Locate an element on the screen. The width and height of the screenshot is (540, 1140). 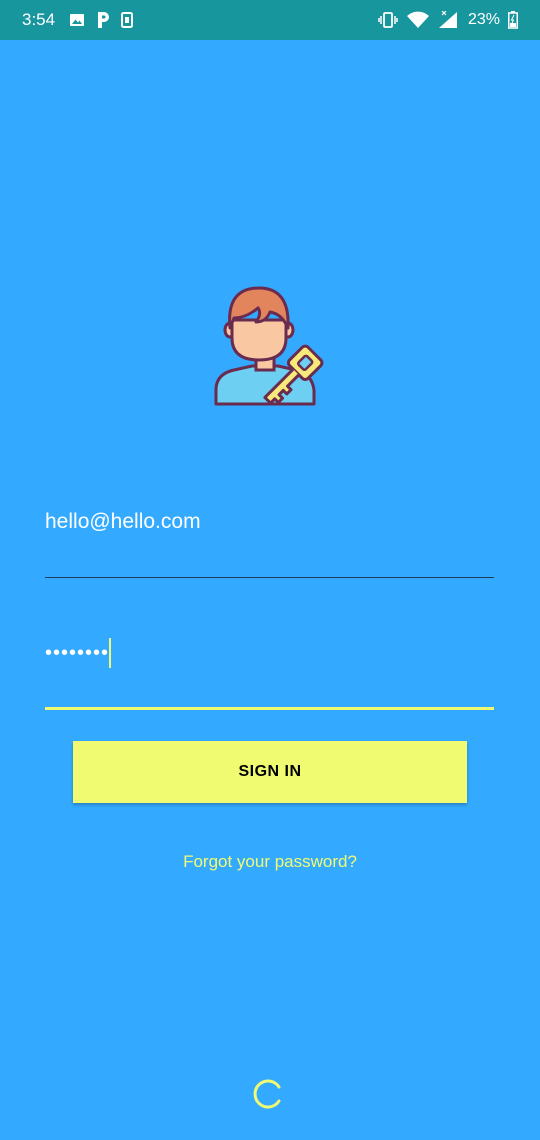
status-left-icons is located at coordinates (101, 20).